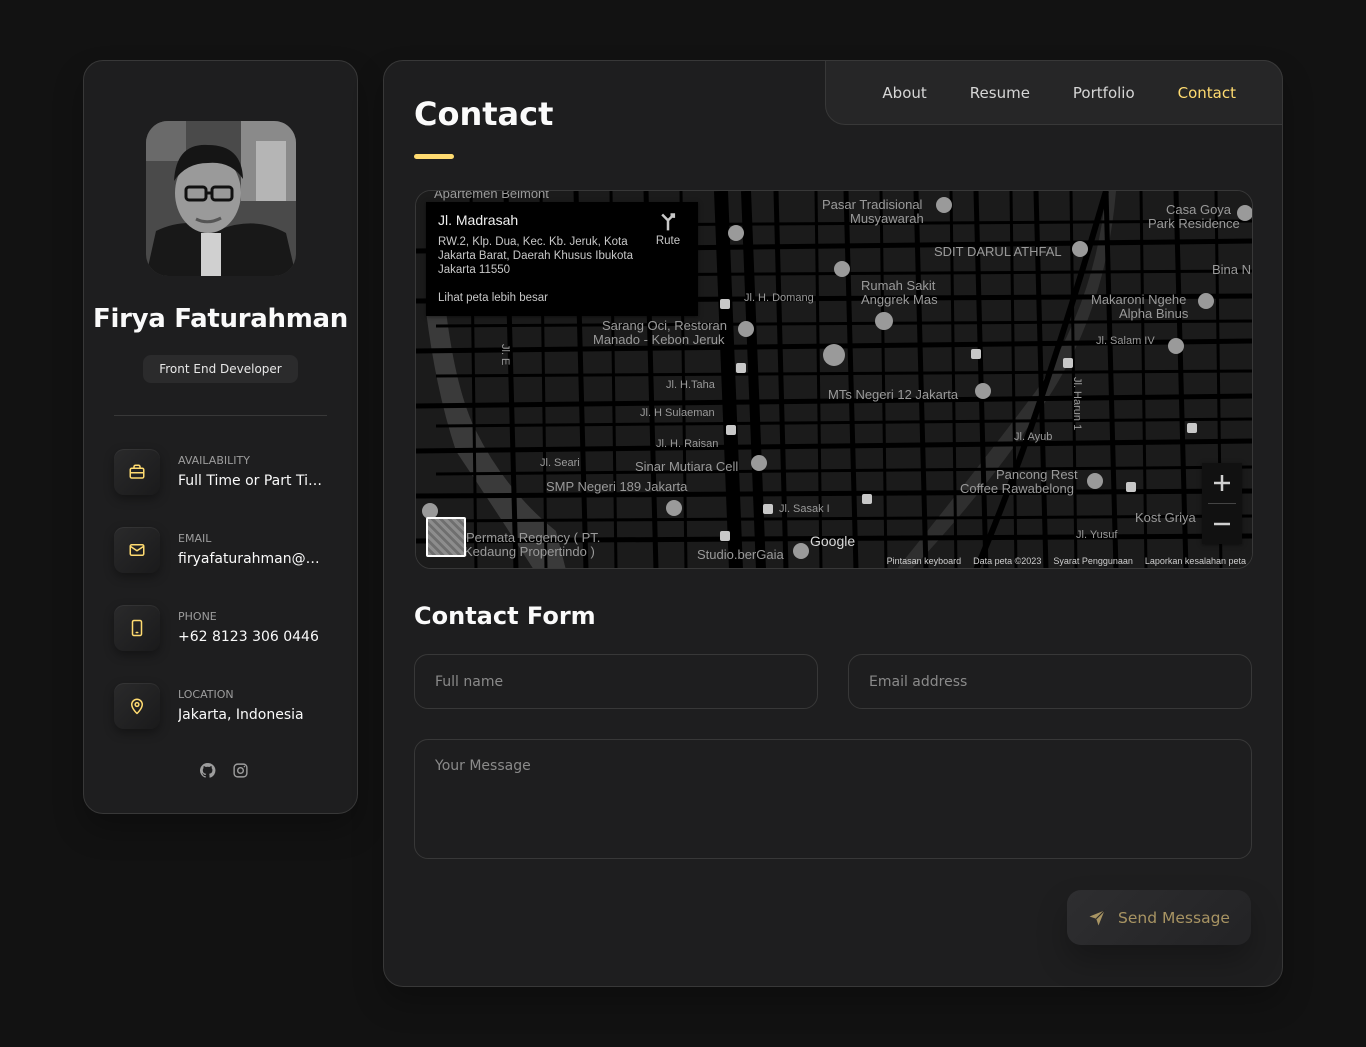  Describe the element at coordinates (137, 706) in the screenshot. I see `location-pin-icon` at that location.